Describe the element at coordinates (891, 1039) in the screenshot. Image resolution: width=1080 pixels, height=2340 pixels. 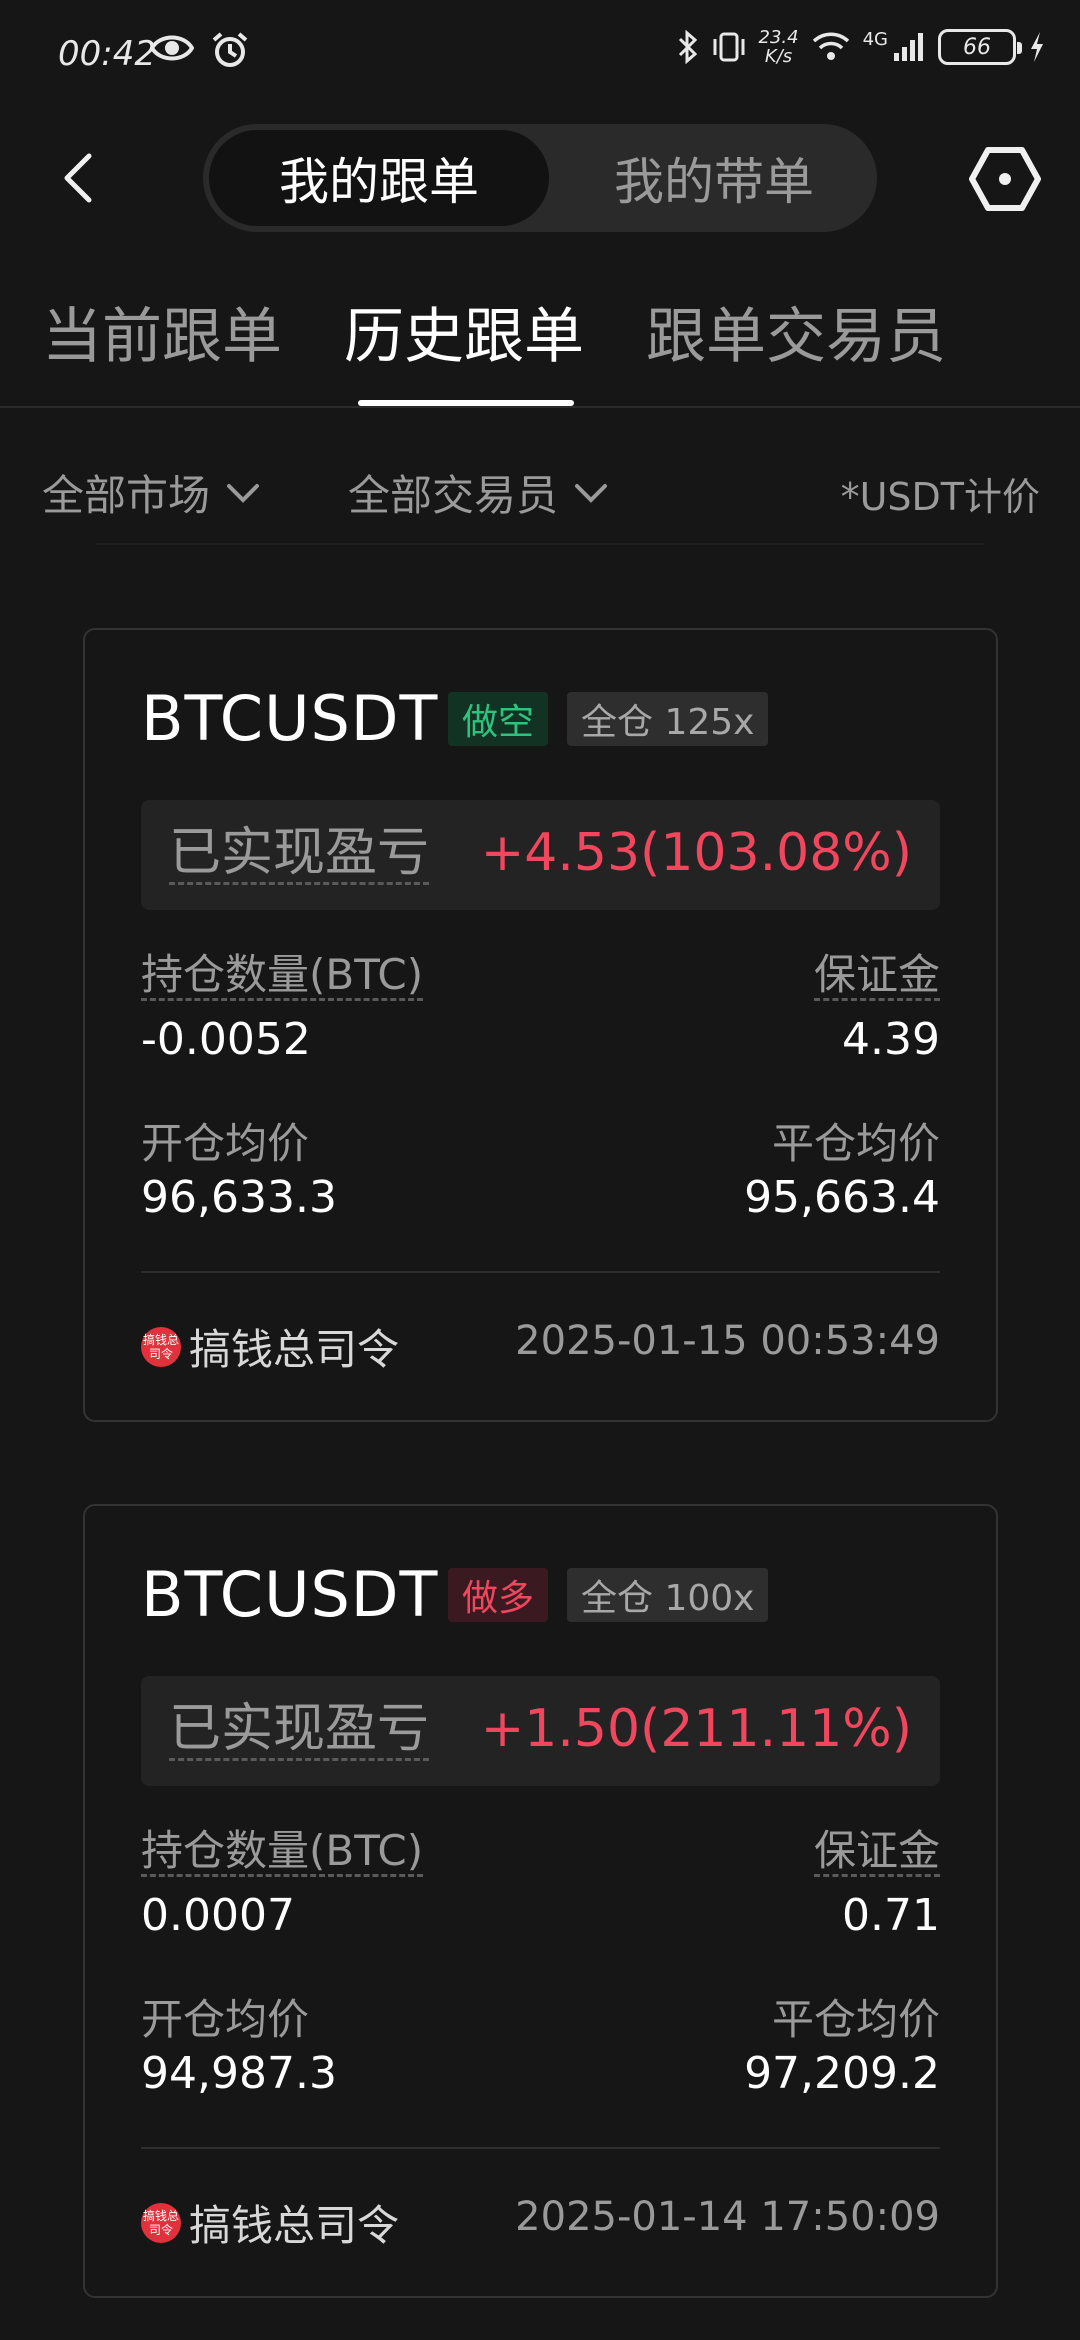
I see `margin-value: 4.39` at that location.